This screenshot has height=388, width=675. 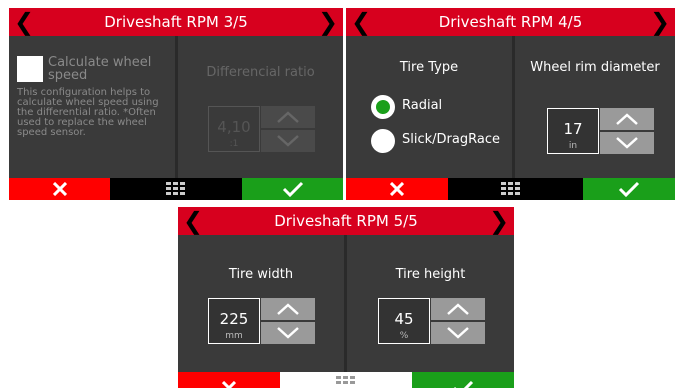 I want to click on screen-title: Driveshaft RPM 5/5, so click(x=346, y=221).